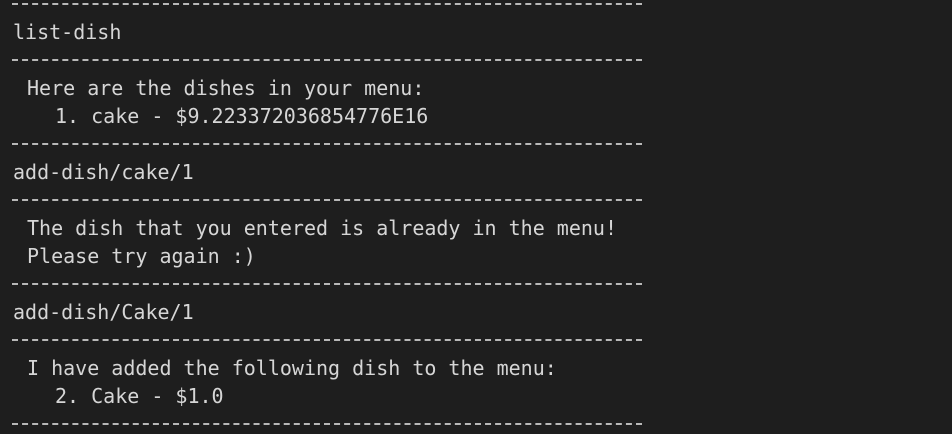 This screenshot has width=952, height=434. What do you see at coordinates (103, 312) in the screenshot?
I see `command-add-dish-Cake: add-dish/Cake/1` at bounding box center [103, 312].